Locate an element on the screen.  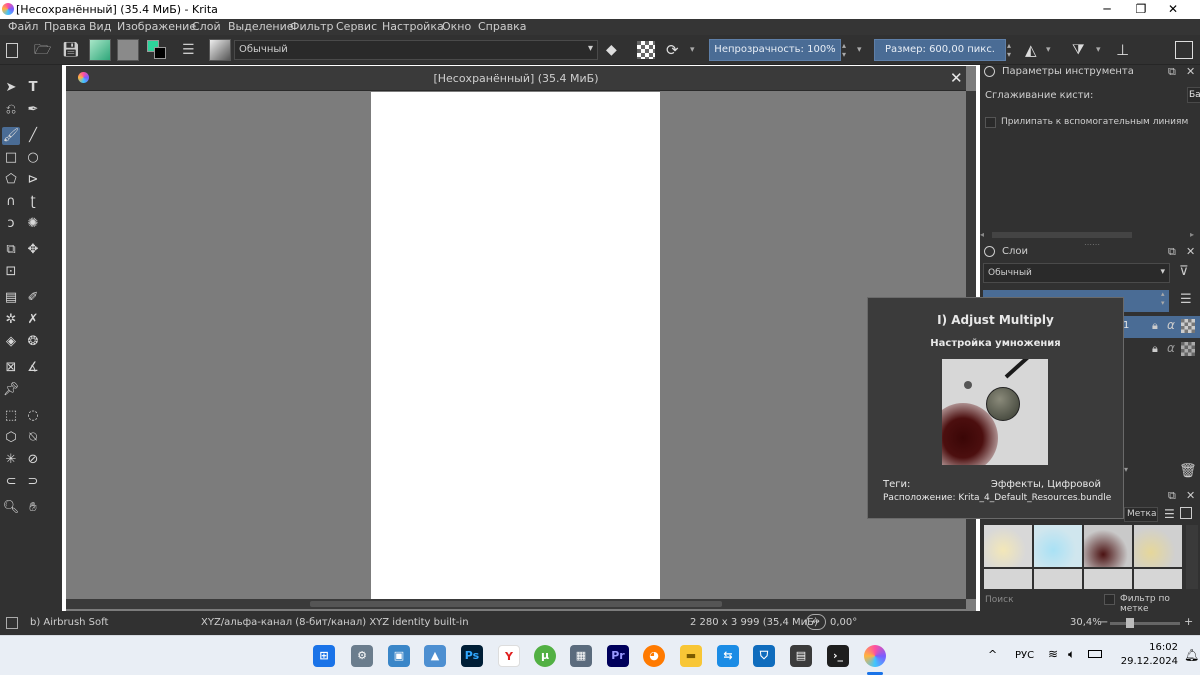
eraser-icon: ◆ is located at coordinates (615, 50).